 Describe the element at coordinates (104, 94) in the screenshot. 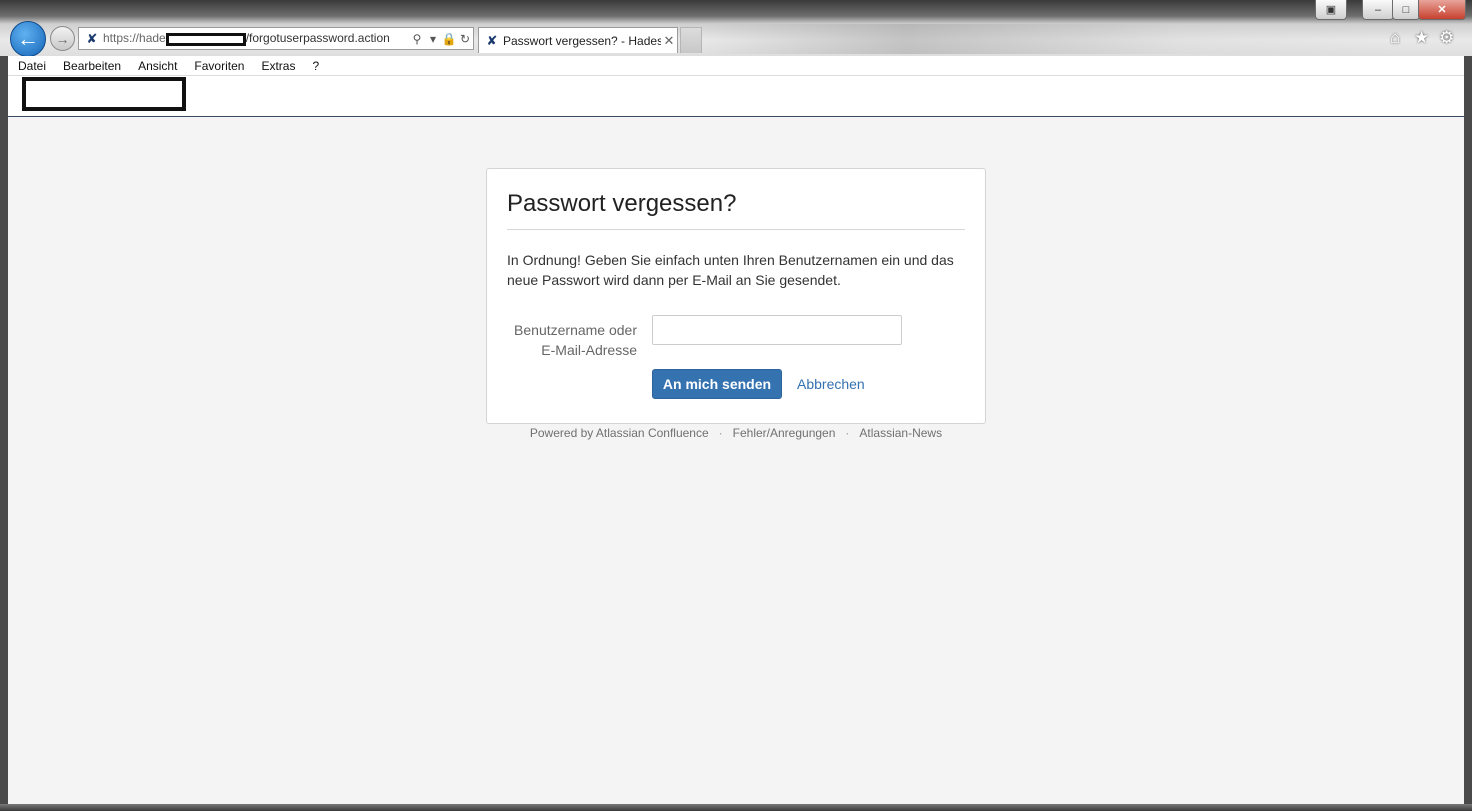

I see `site-logo-redacted` at that location.